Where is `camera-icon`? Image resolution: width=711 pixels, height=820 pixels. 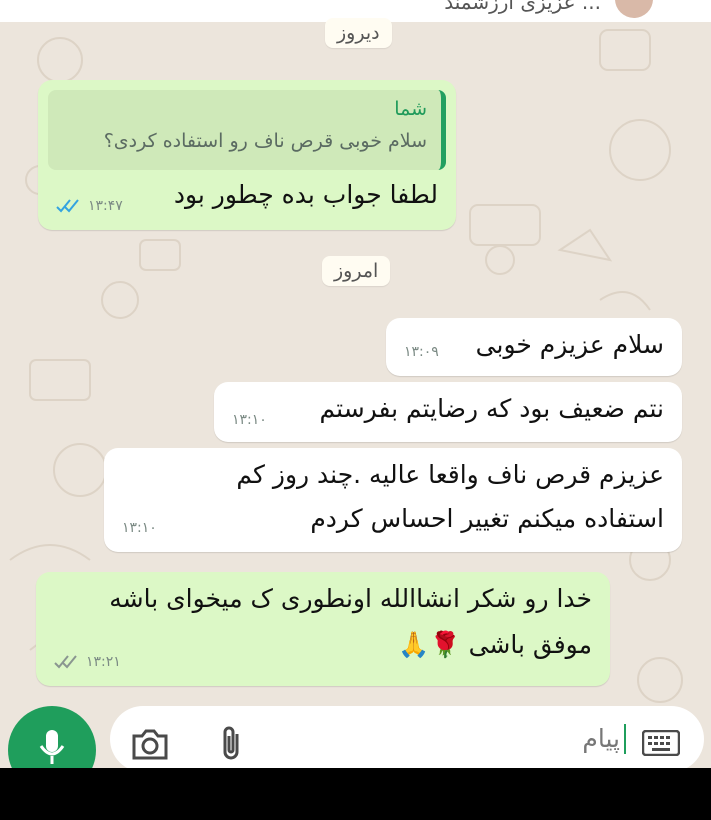
camera-icon is located at coordinates (150, 744).